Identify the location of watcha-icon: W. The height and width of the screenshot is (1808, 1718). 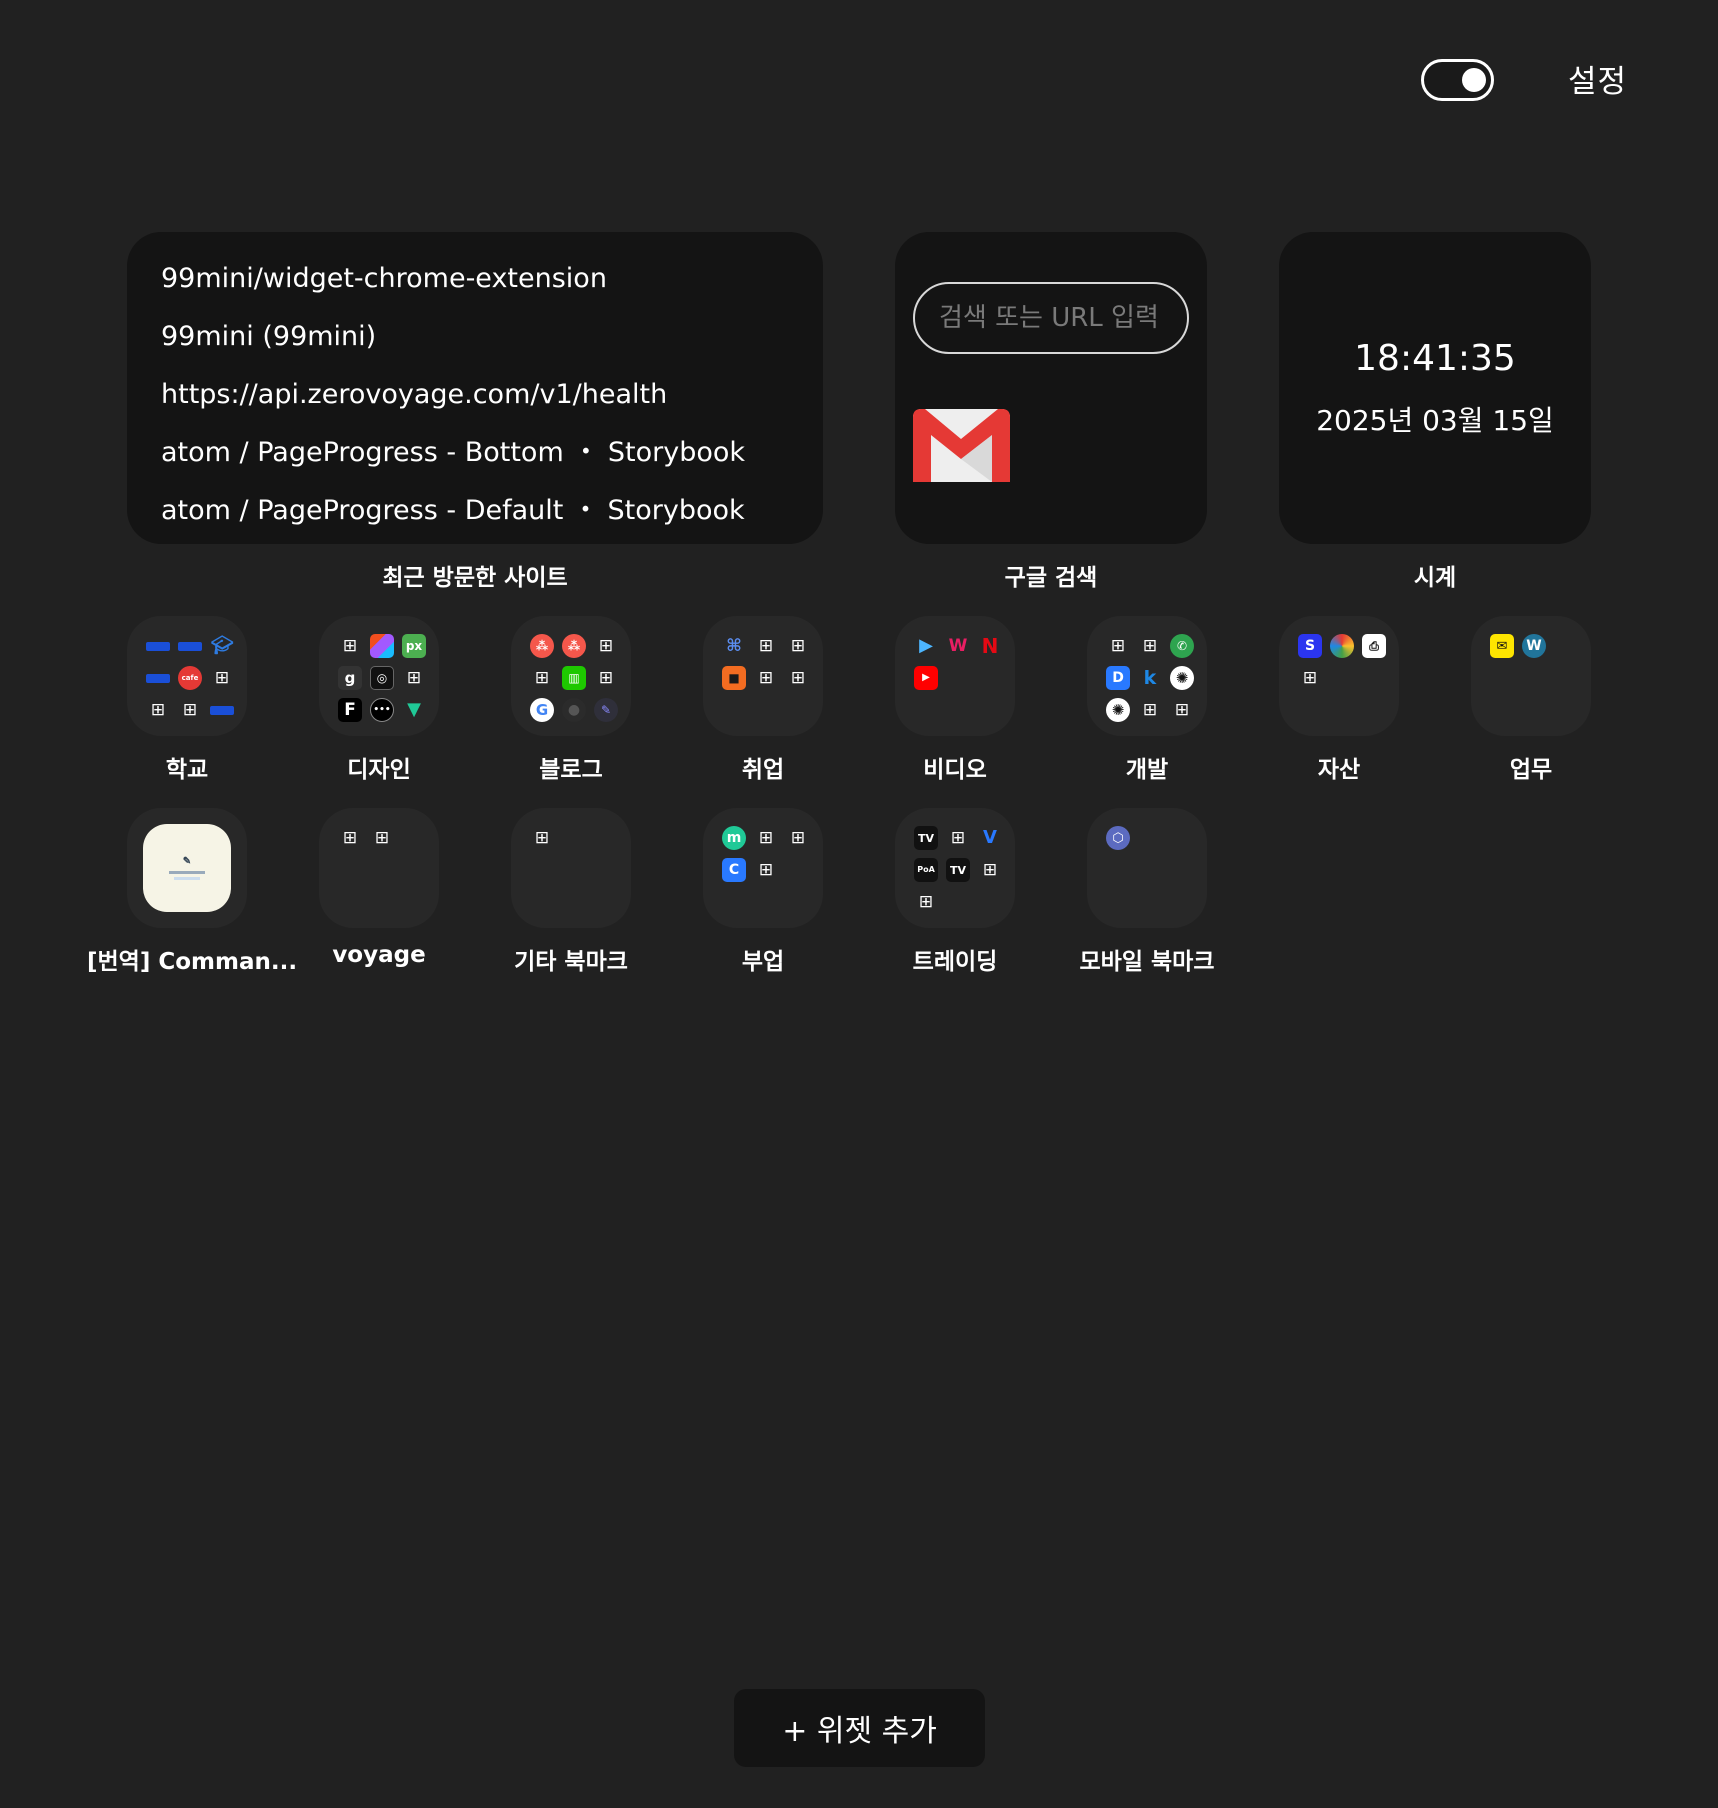
(958, 645).